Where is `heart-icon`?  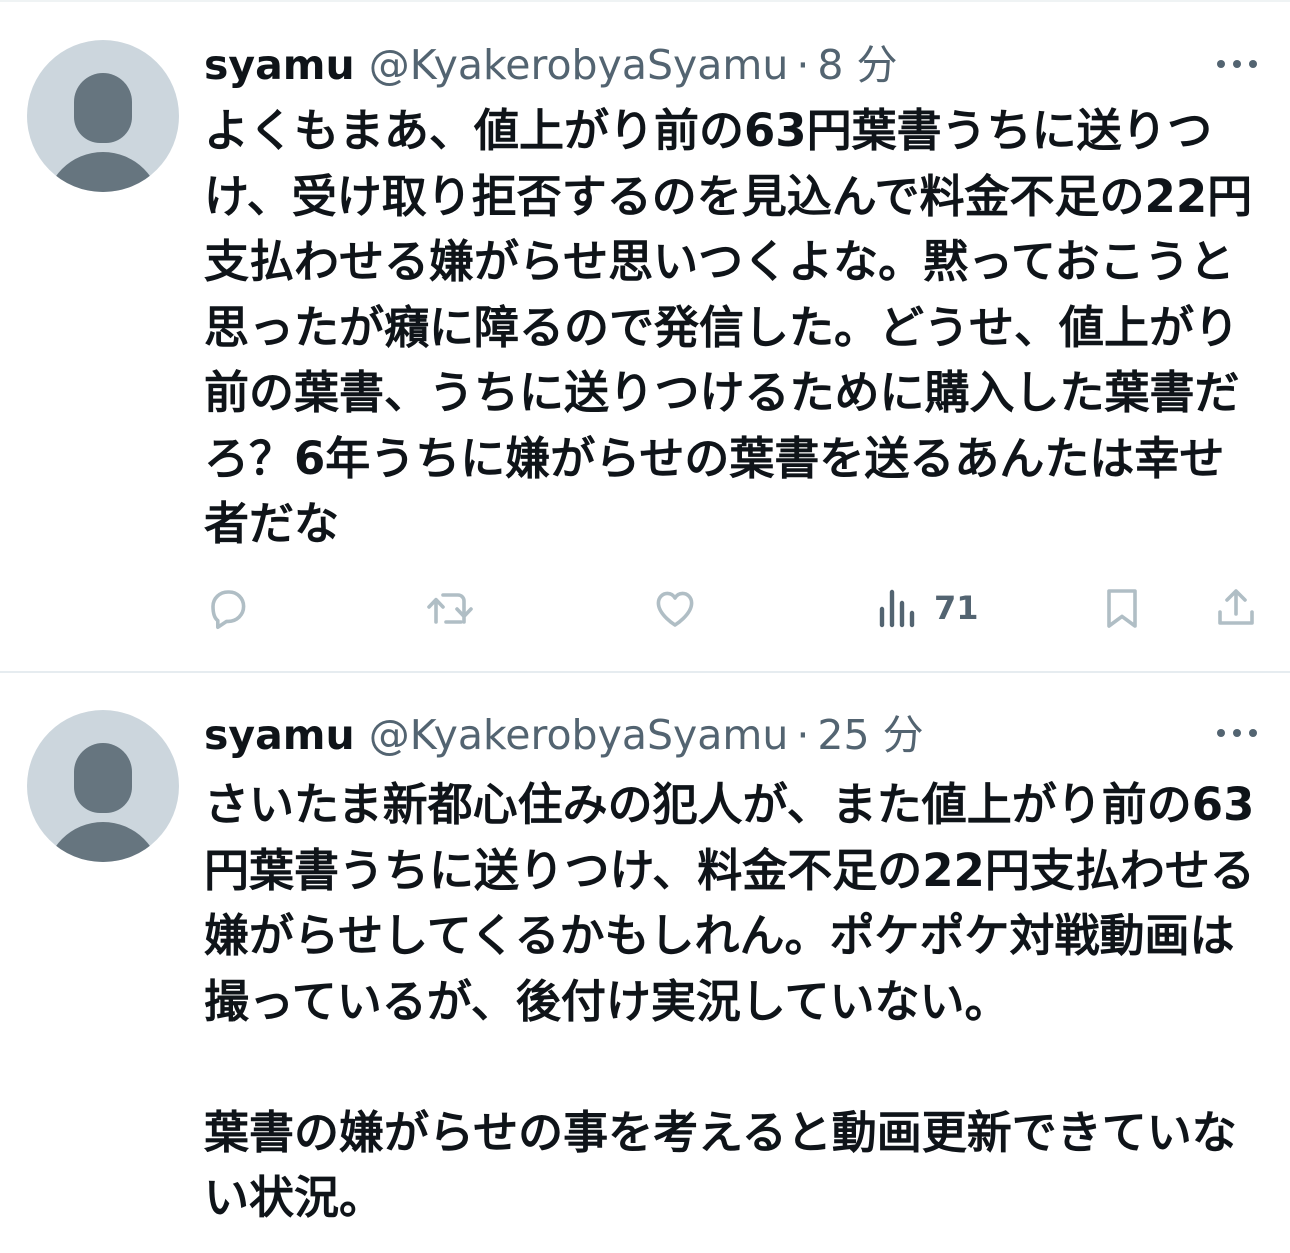
heart-icon is located at coordinates (675, 609).